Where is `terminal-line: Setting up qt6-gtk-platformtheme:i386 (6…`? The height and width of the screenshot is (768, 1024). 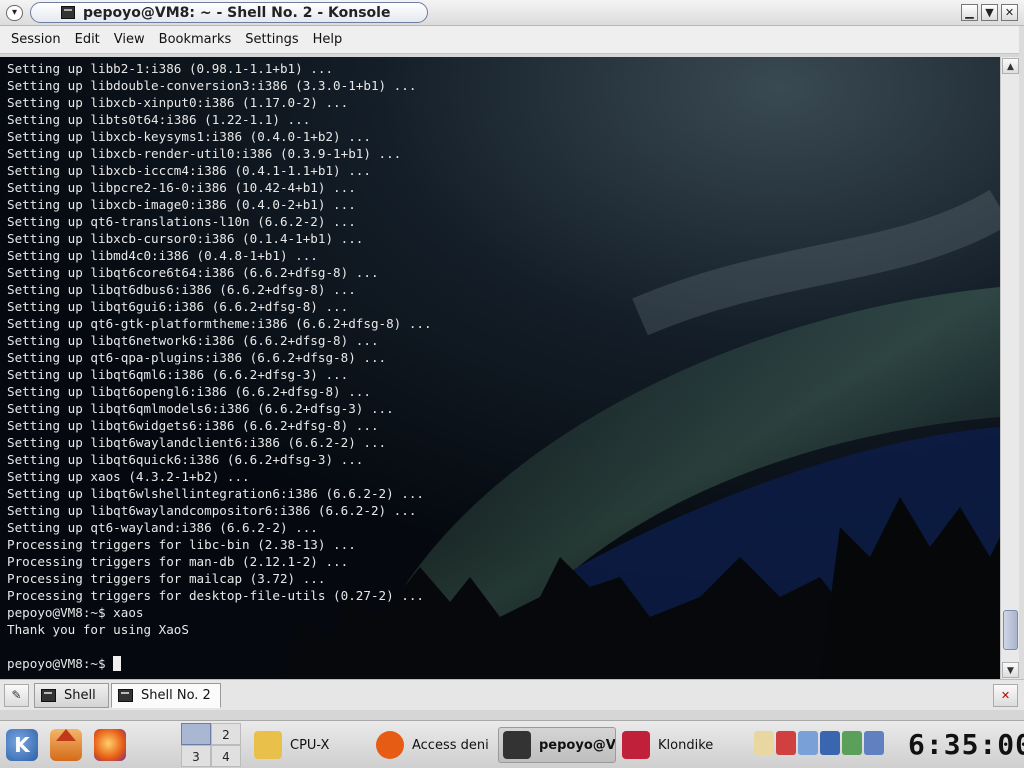 terminal-line: Setting up qt6-gtk-platformtheme:i386 (6… is located at coordinates (219, 323).